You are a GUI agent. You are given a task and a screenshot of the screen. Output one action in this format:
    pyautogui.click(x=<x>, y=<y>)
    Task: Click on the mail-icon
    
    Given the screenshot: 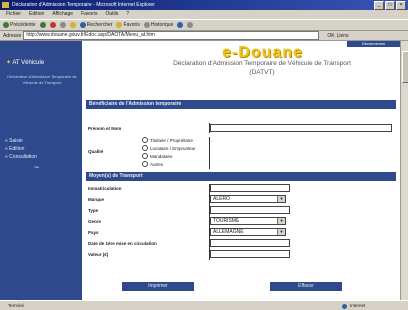 What is the action you would take?
    pyautogui.click(x=180, y=25)
    